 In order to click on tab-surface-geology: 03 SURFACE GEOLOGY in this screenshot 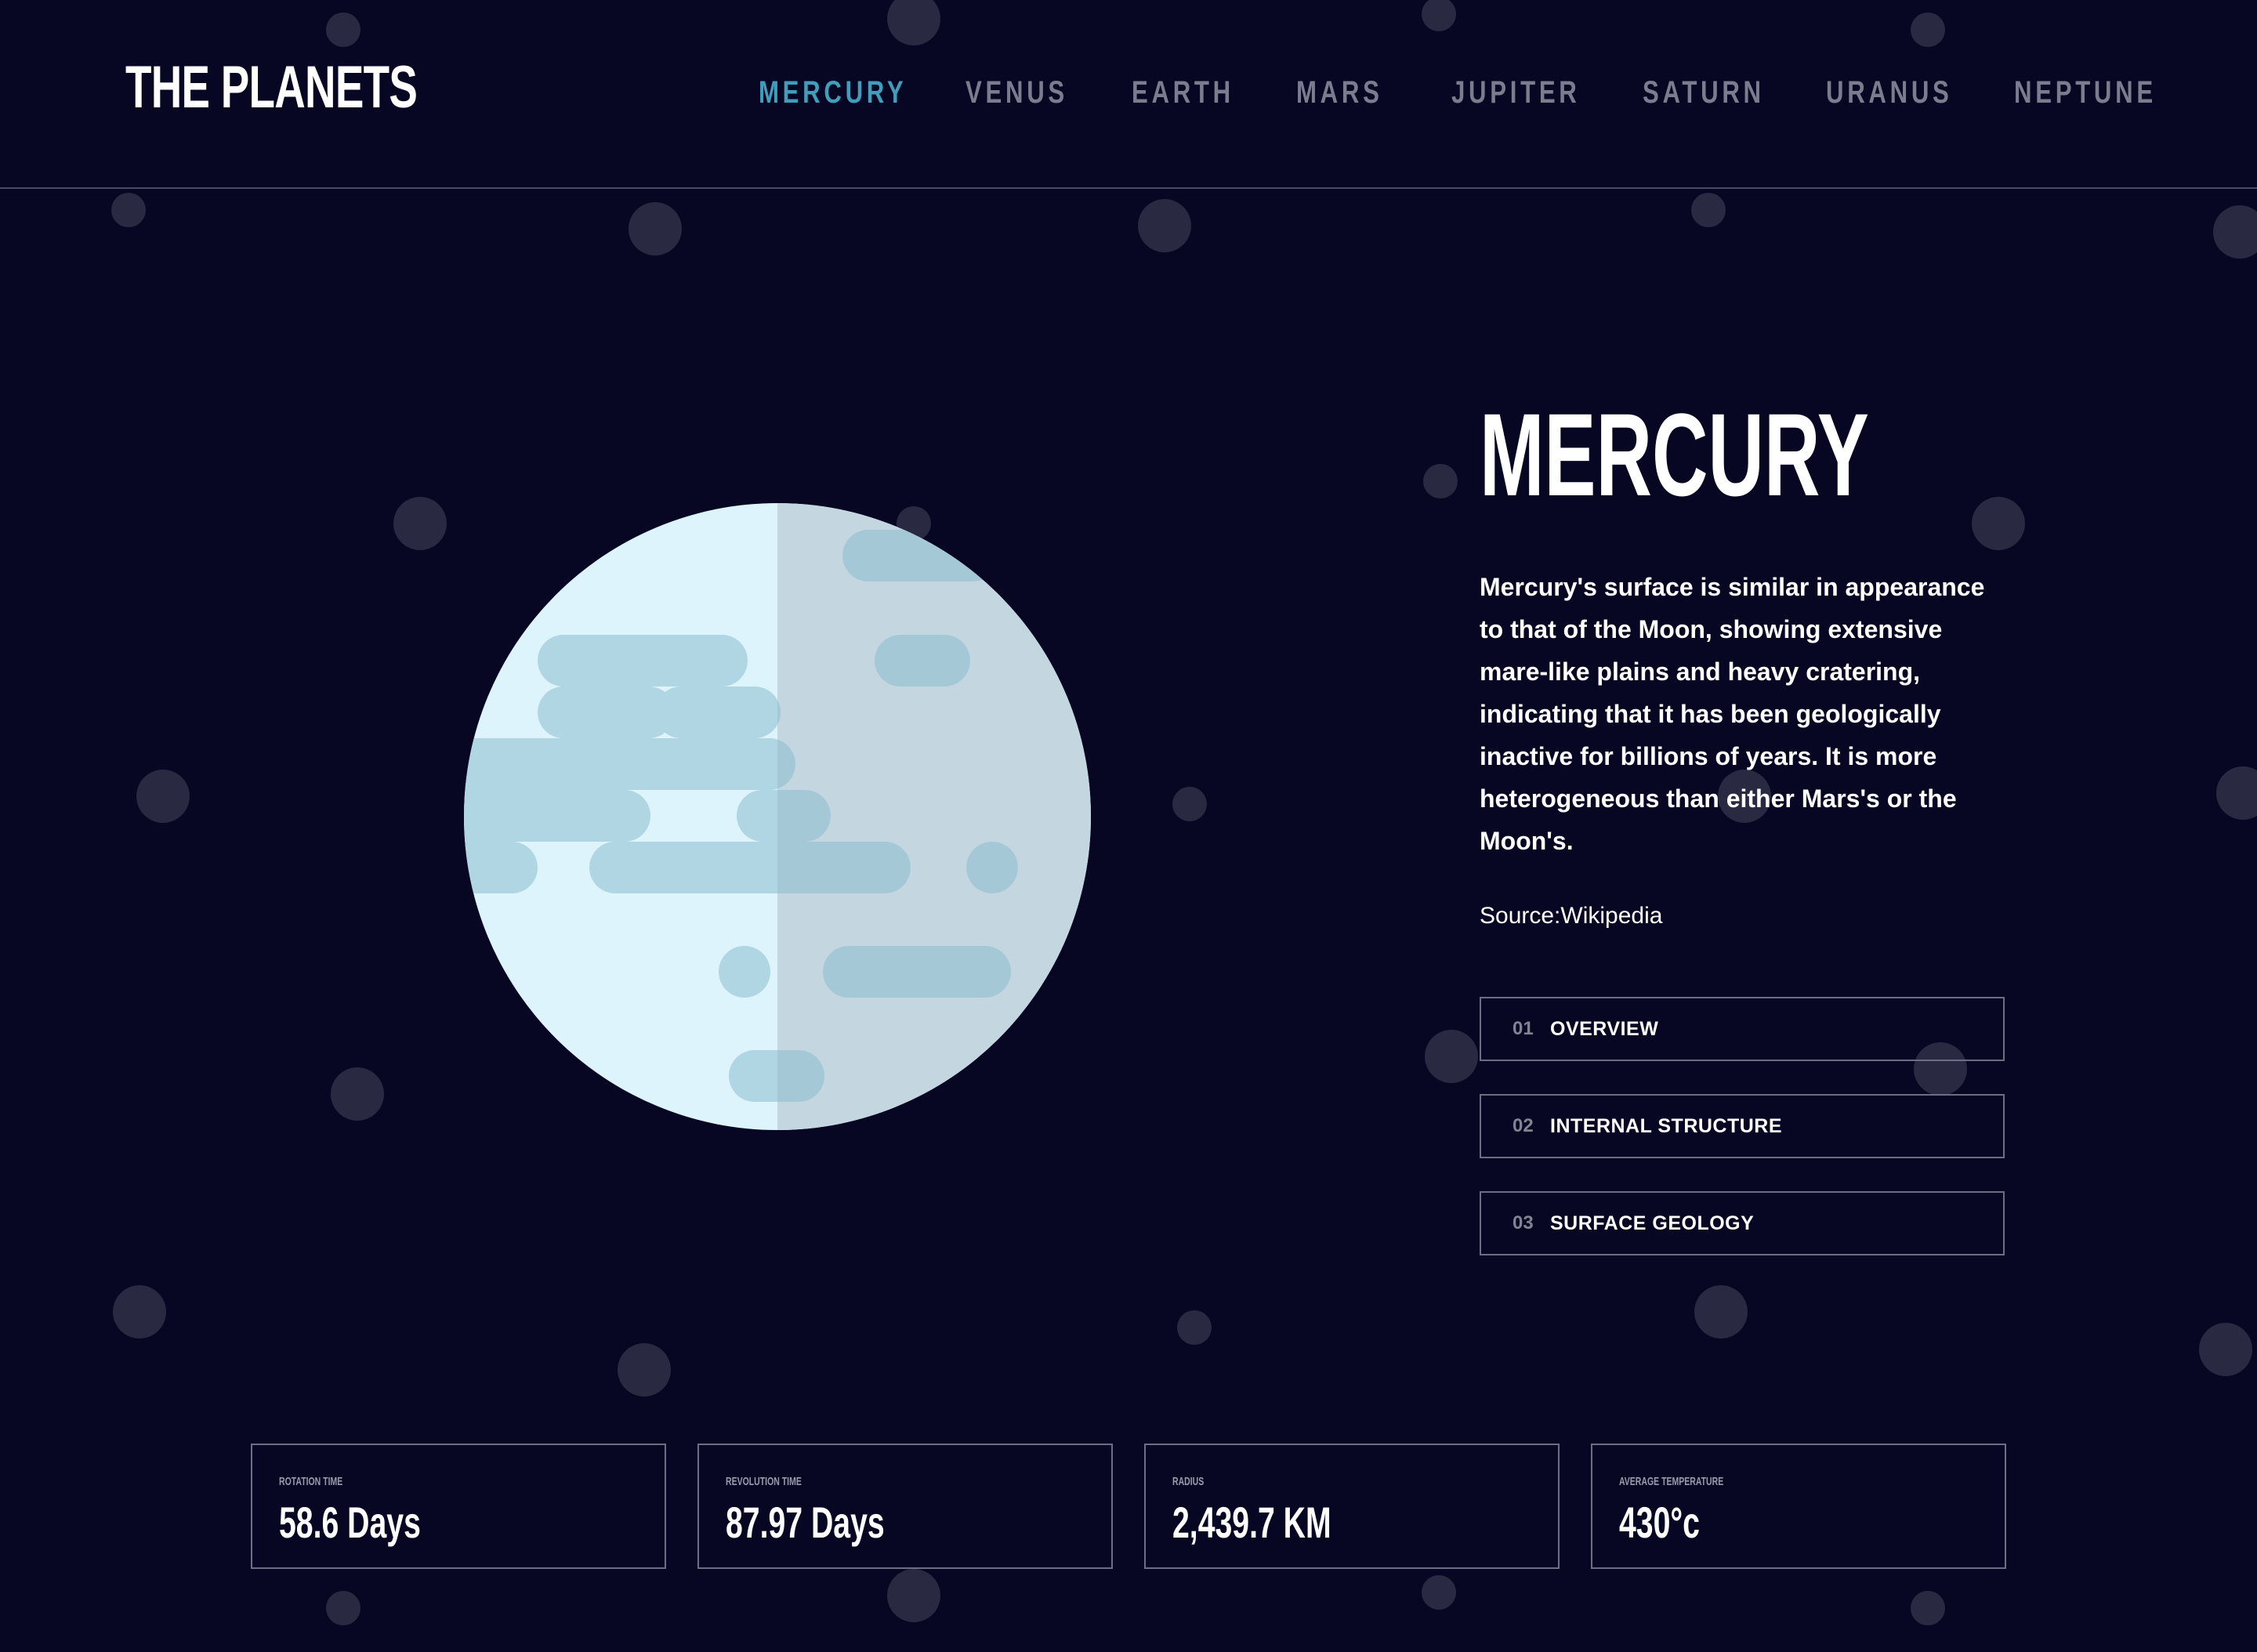, I will do `click(1743, 1223)`.